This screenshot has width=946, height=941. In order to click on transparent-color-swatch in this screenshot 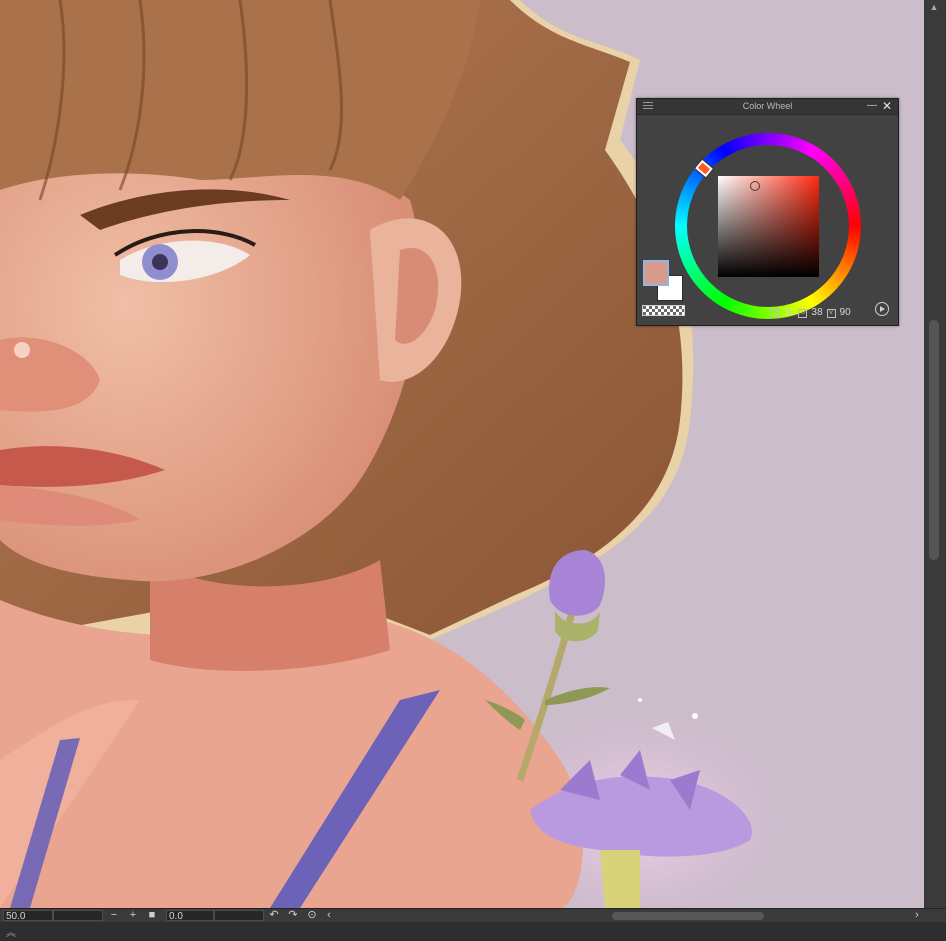, I will do `click(663, 310)`.